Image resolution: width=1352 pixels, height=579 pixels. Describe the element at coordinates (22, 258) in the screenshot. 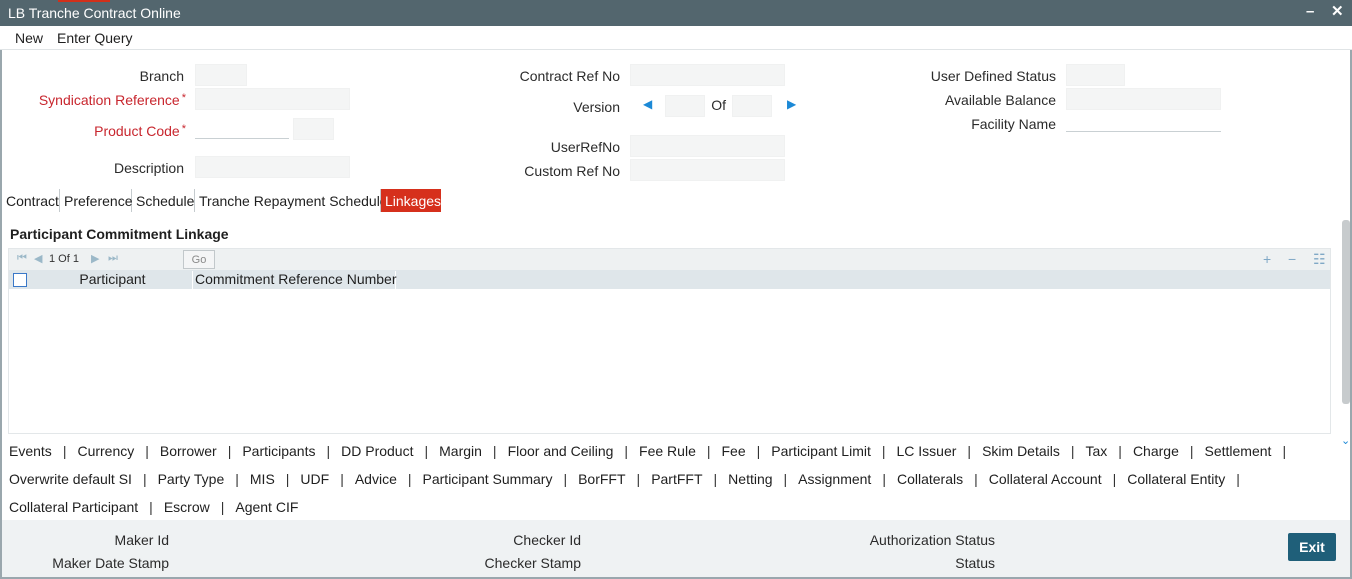

I see `first-page-icon: ⏮` at that location.